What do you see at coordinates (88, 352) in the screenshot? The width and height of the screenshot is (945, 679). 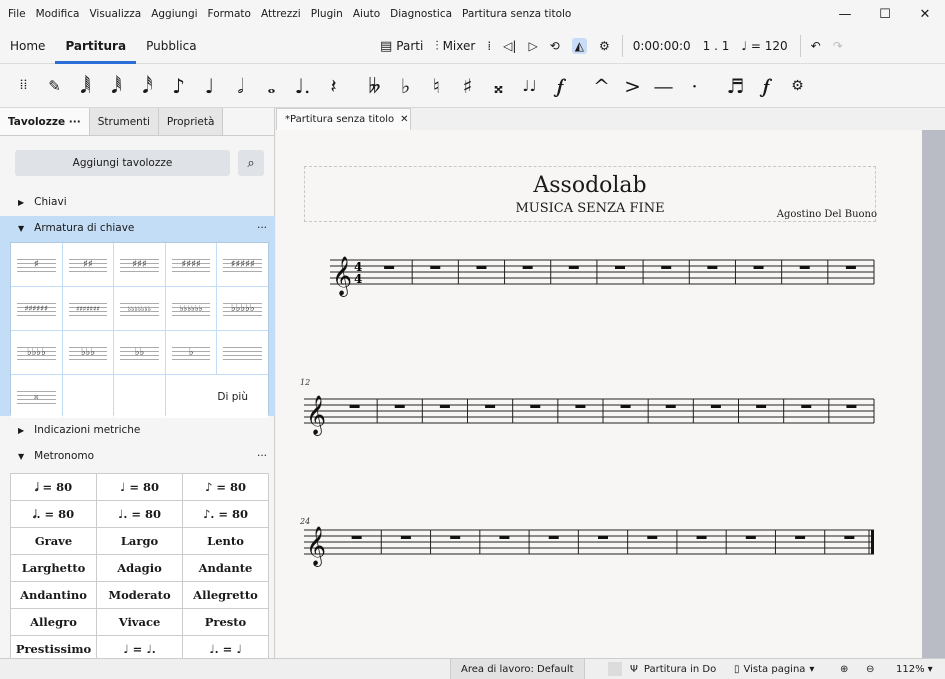 I see `keysig-cell: ♭♭♭` at bounding box center [88, 352].